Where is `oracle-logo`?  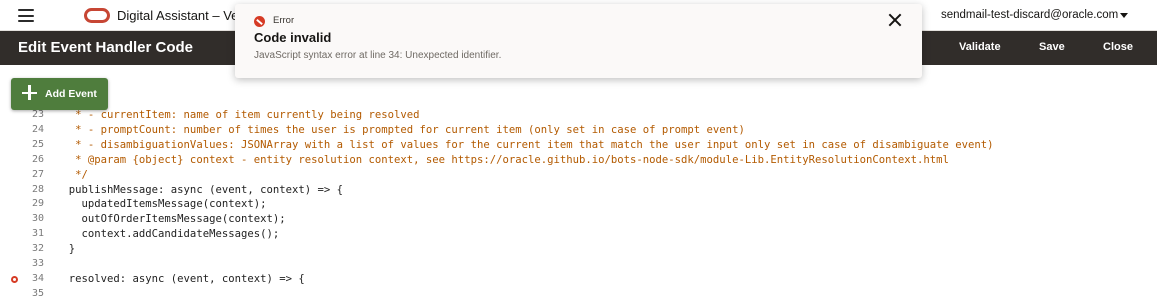 oracle-logo is located at coordinates (97, 15).